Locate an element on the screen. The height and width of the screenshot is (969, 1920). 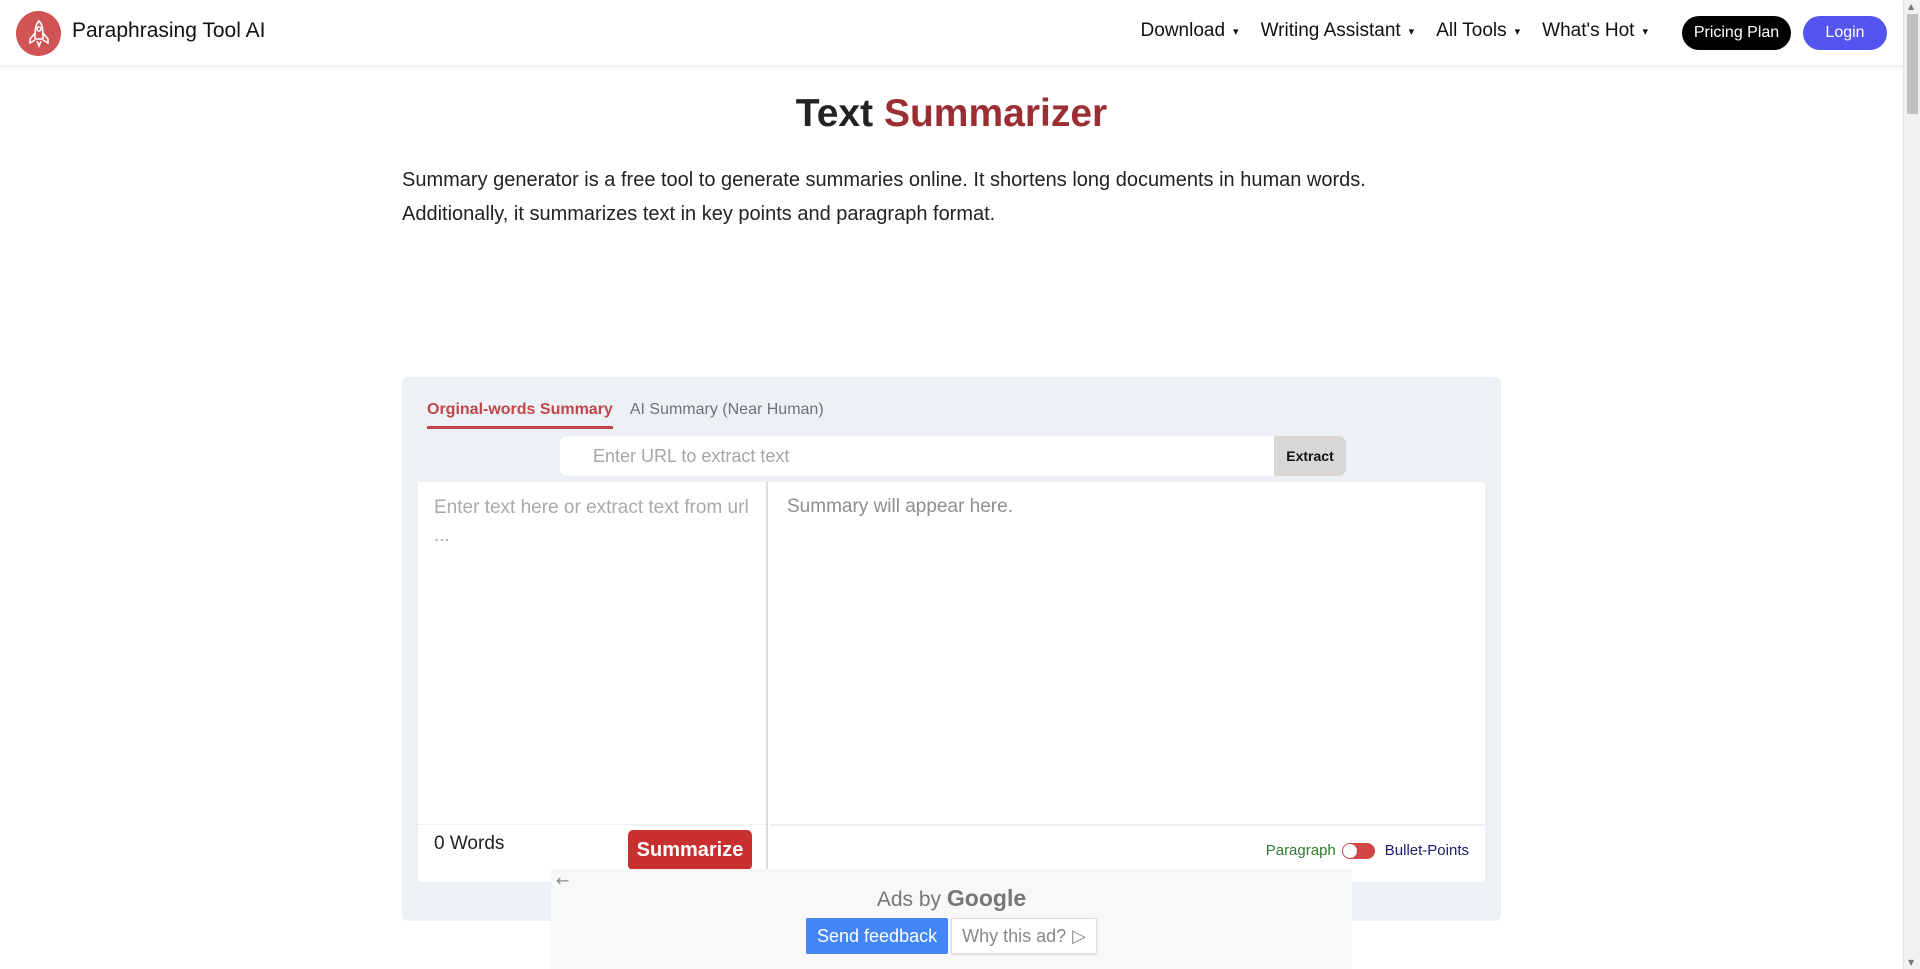
scroll-down-arrow-icon: ▼ is located at coordinates (1911, 962).